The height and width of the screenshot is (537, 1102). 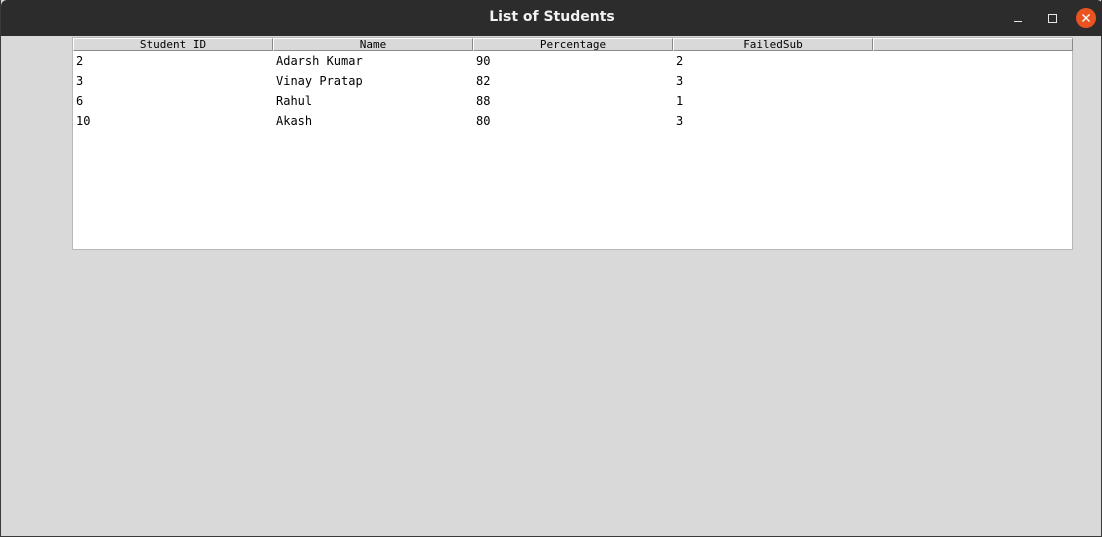 What do you see at coordinates (680, 101) in the screenshot?
I see `cell-failedsub: 1` at bounding box center [680, 101].